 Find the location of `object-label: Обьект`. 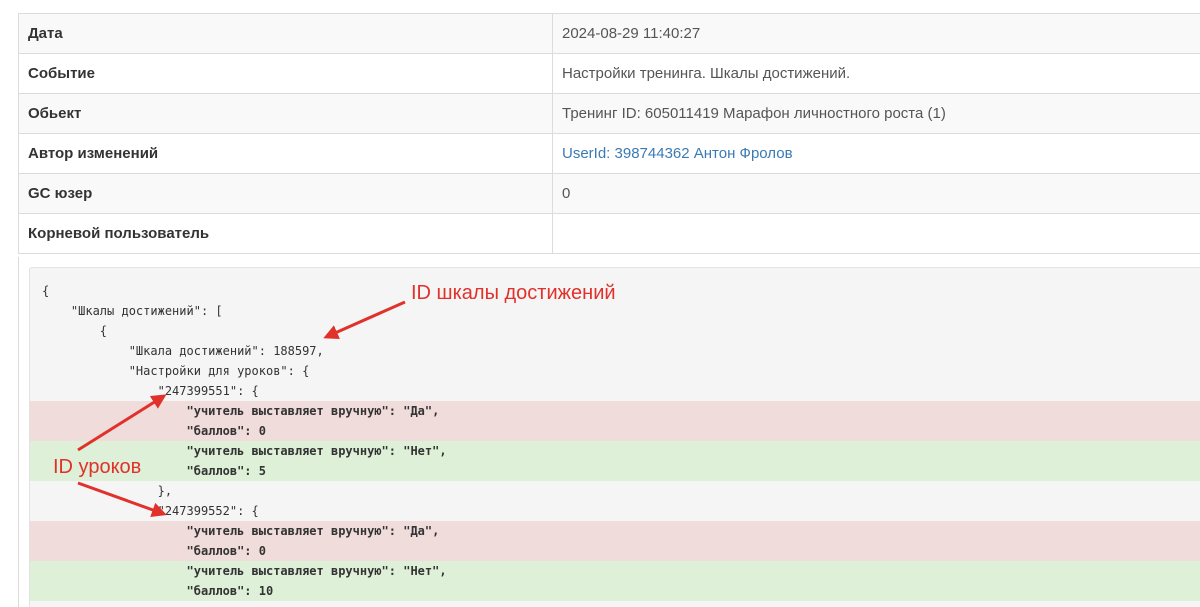

object-label: Обьект is located at coordinates (285, 113).